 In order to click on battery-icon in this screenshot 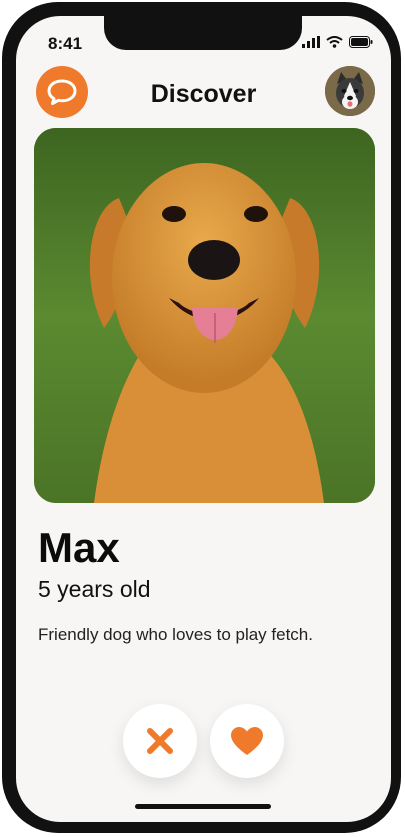, I will do `click(361, 42)`.